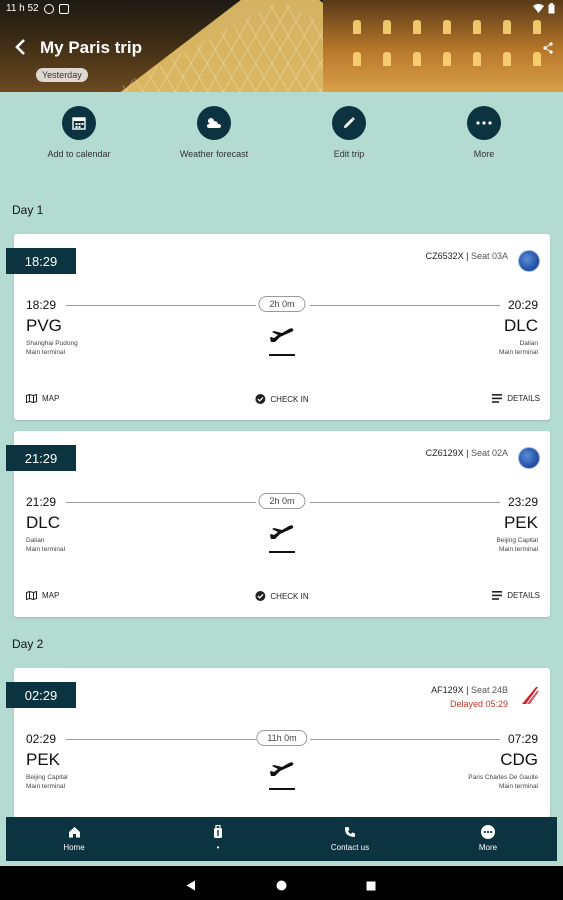  I want to click on arrival-airport-code: PEK, so click(520, 522).